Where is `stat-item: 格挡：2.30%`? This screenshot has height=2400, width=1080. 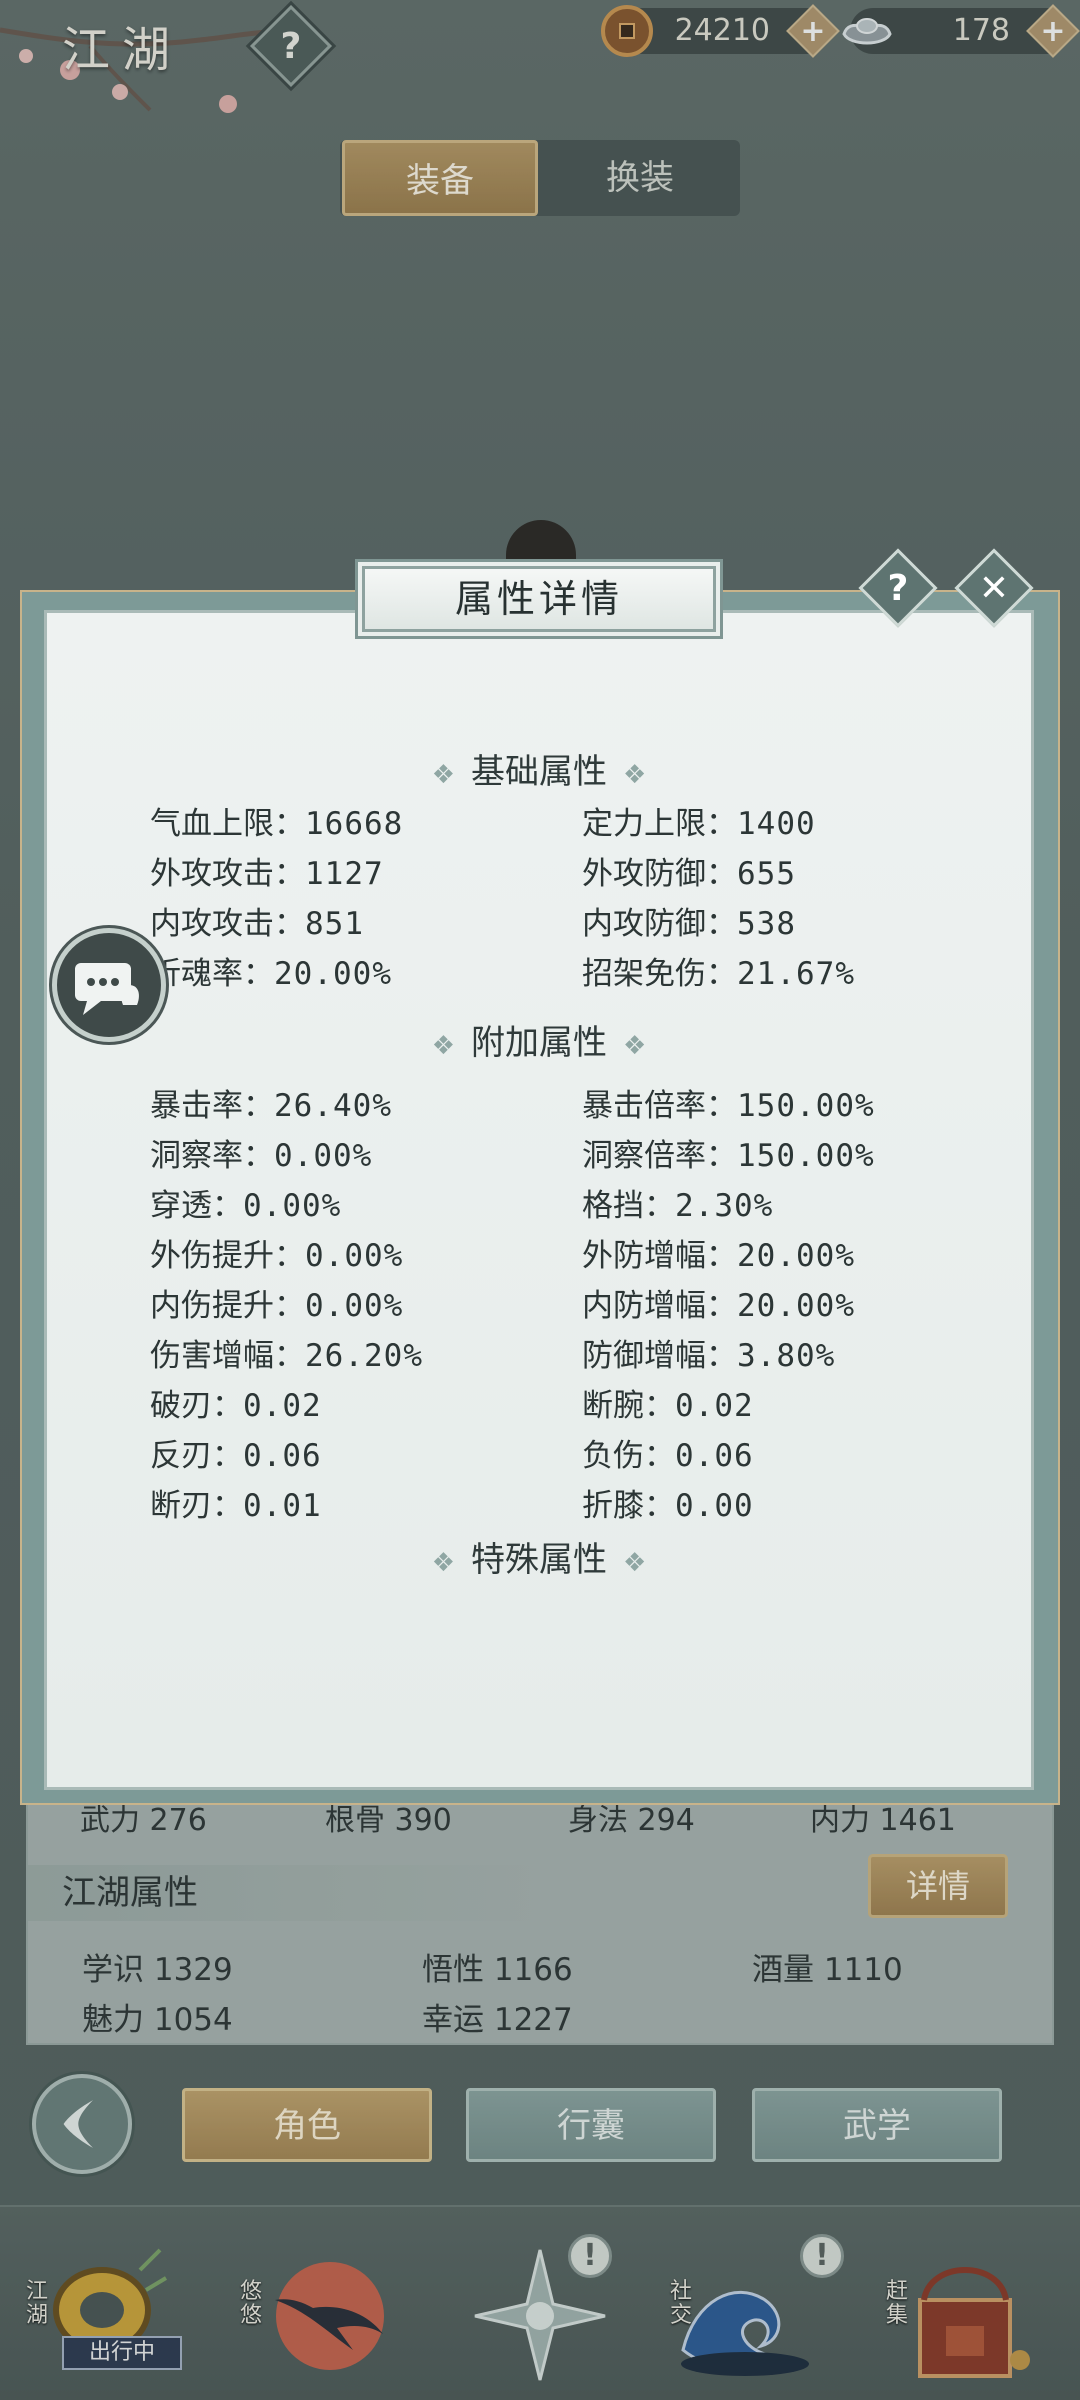 stat-item: 格挡：2.30% is located at coordinates (677, 1202).